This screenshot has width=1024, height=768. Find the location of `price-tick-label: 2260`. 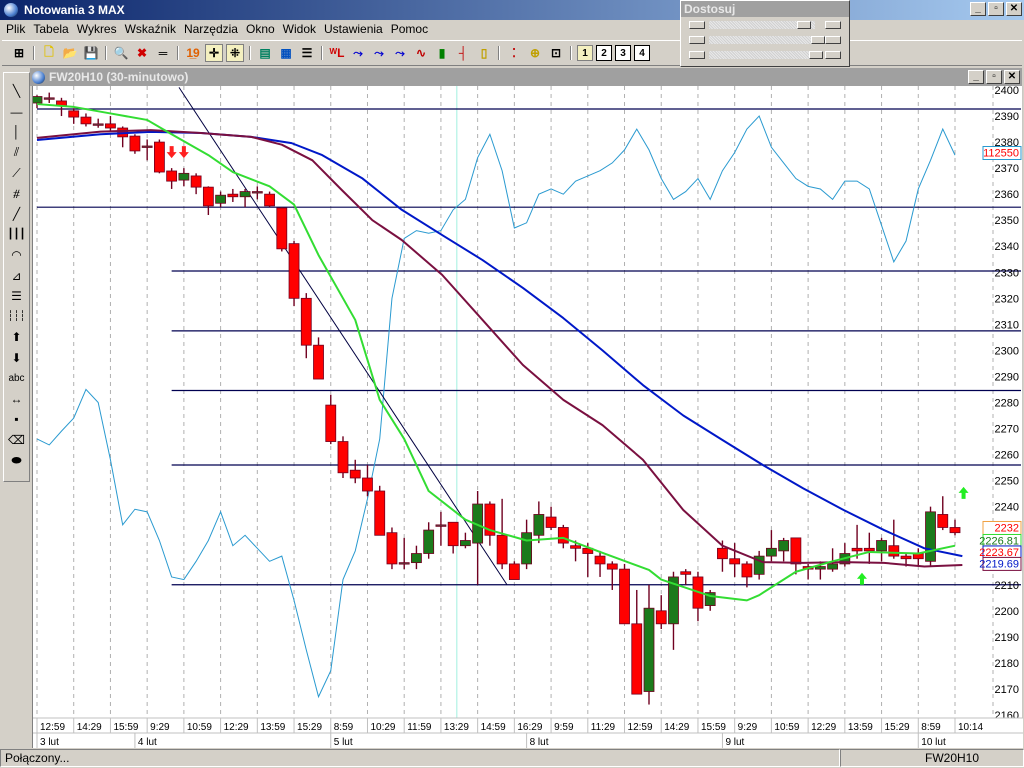

price-tick-label: 2260 is located at coordinates (1007, 456).